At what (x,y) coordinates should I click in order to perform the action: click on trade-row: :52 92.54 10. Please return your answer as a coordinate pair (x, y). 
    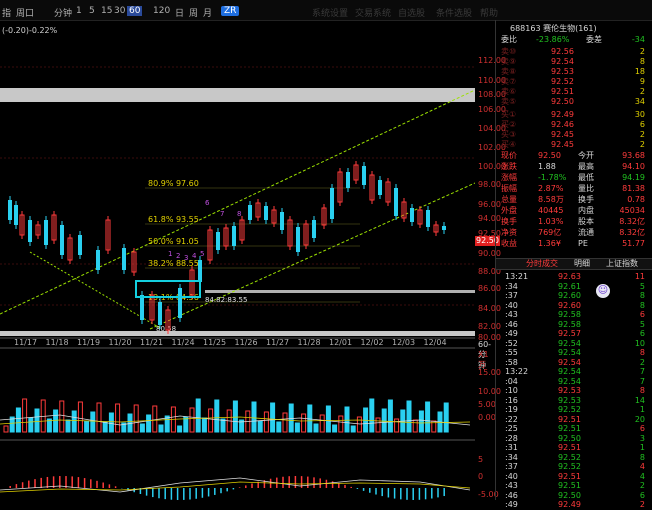
    Looking at the image, I should click on (574, 344).